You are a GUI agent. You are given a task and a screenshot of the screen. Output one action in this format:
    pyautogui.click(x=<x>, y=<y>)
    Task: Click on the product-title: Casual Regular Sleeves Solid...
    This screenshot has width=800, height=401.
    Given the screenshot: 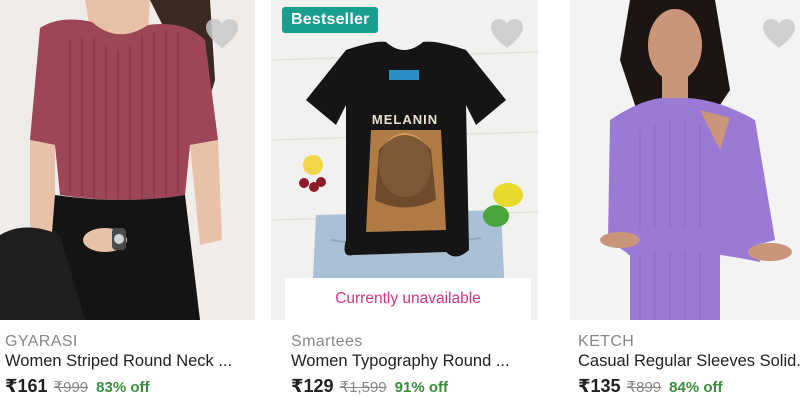 What is the action you would take?
    pyautogui.click(x=689, y=361)
    